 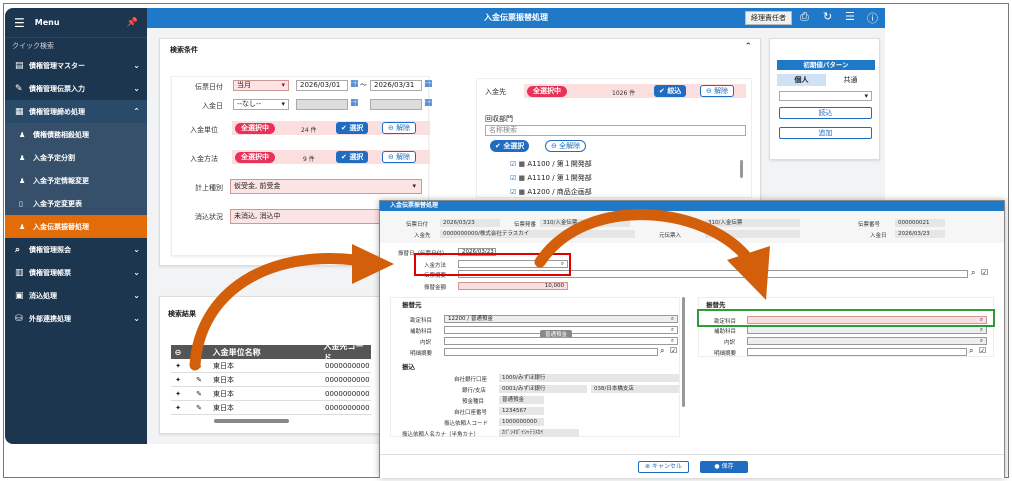 What do you see at coordinates (724, 467) in the screenshot?
I see `save-button: ● 保存` at bounding box center [724, 467].